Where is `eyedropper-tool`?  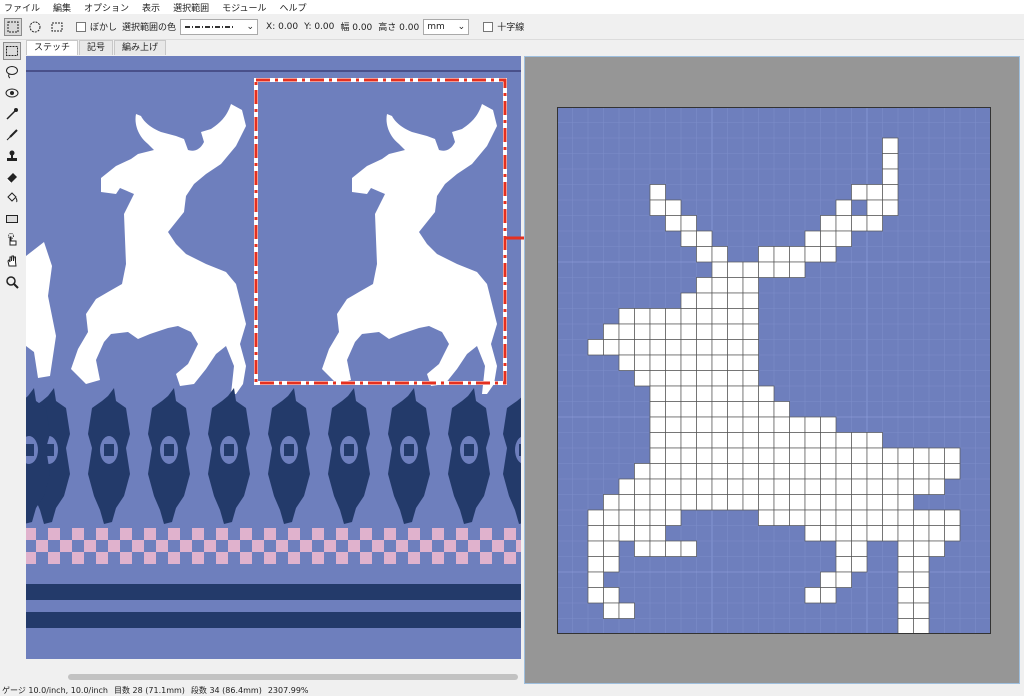 eyedropper-tool is located at coordinates (12, 114).